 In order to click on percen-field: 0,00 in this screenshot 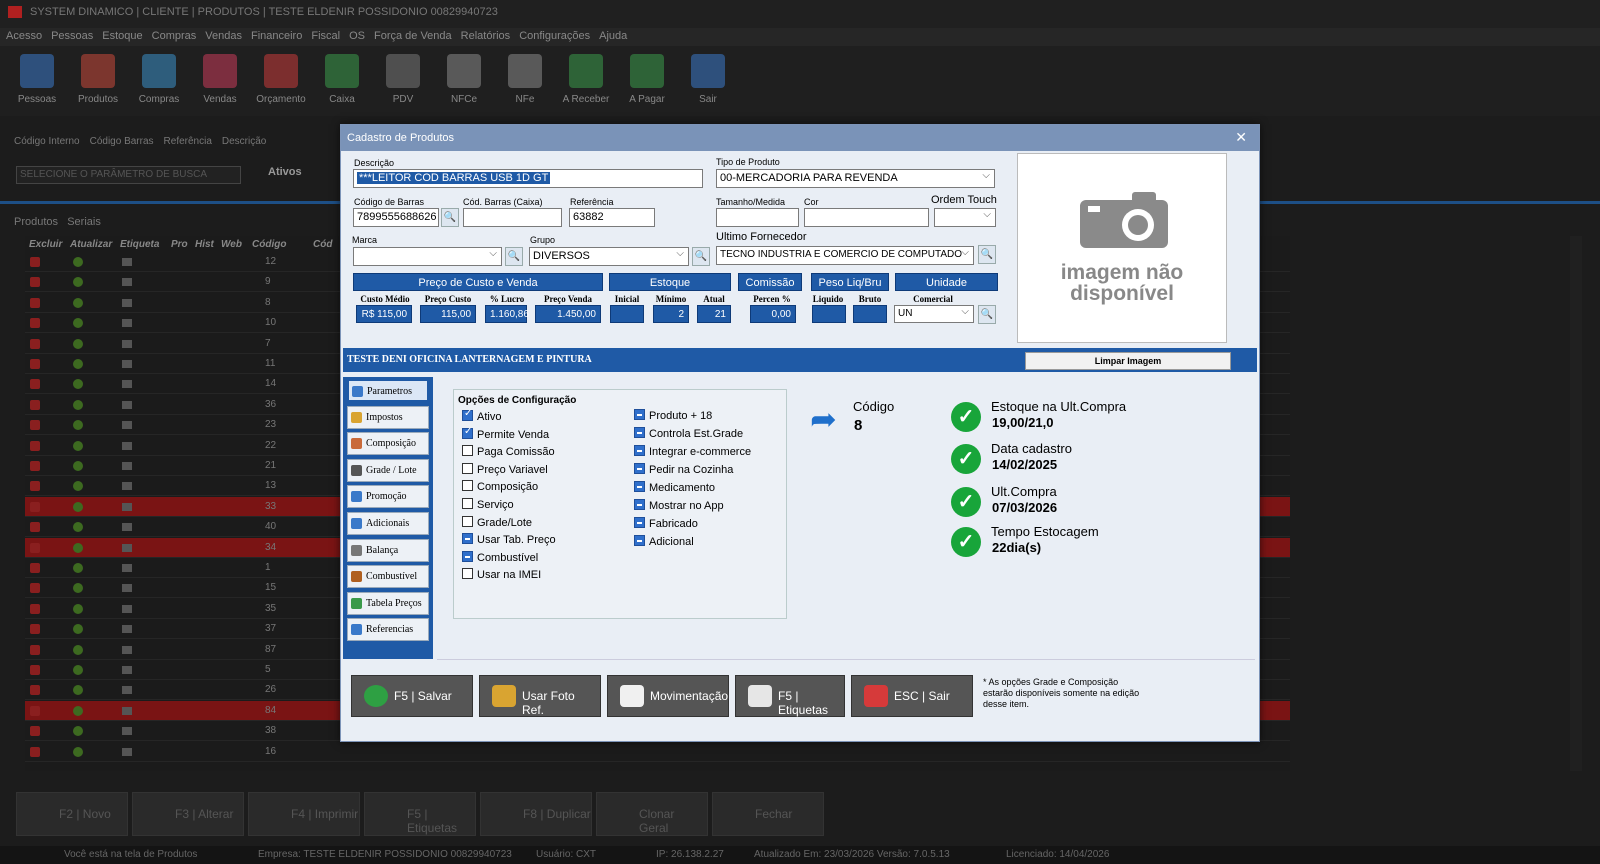, I will do `click(773, 314)`.